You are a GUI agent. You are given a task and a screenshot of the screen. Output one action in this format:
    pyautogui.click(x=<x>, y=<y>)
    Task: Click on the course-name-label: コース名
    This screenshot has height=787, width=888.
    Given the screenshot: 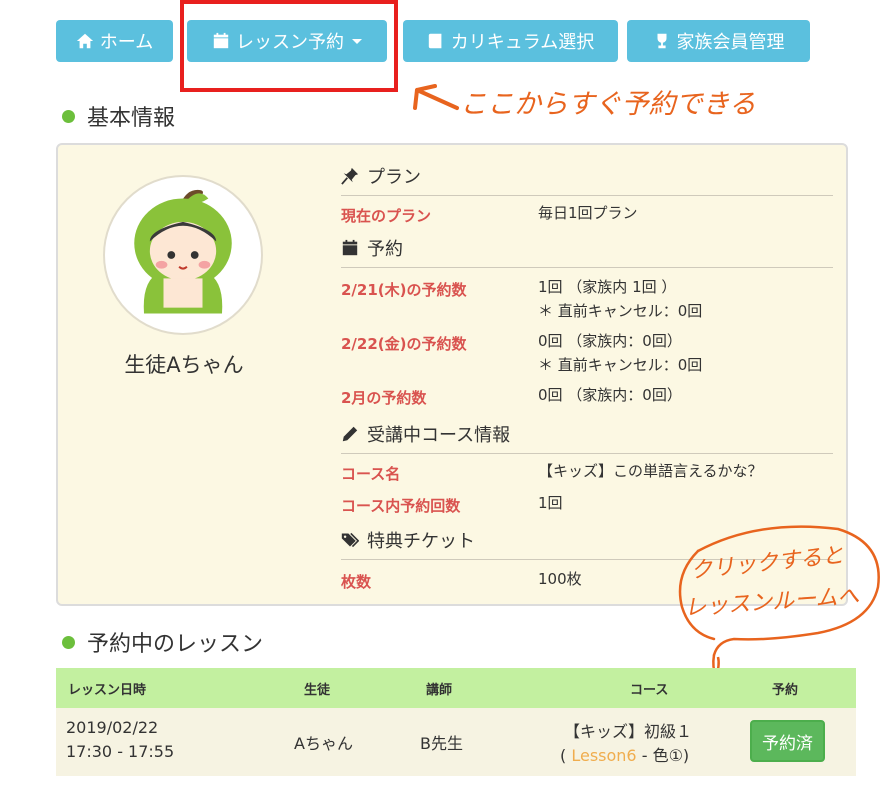 What is the action you would take?
    pyautogui.click(x=371, y=474)
    